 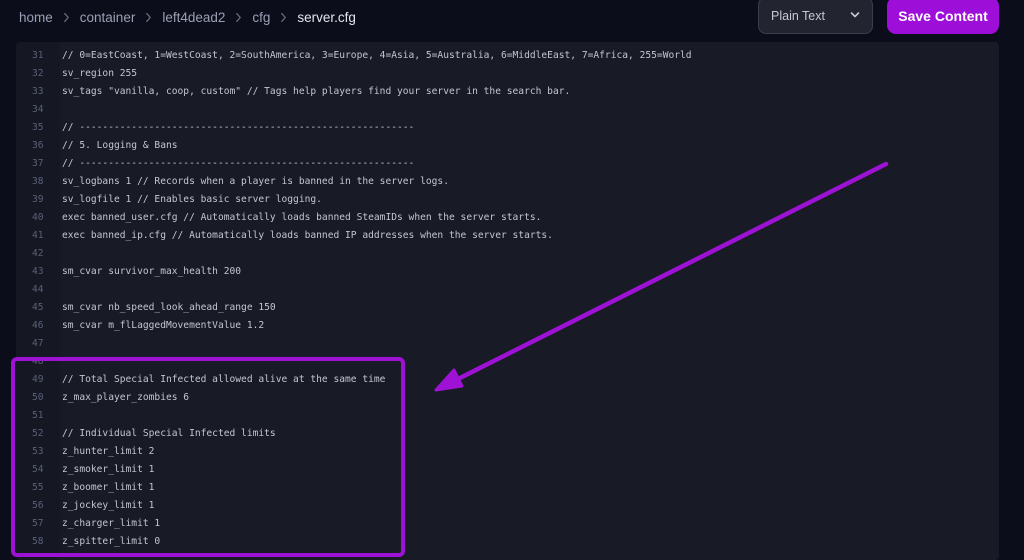 What do you see at coordinates (169, 433) in the screenshot?
I see `line-text: // Individual Special Infected limits` at bounding box center [169, 433].